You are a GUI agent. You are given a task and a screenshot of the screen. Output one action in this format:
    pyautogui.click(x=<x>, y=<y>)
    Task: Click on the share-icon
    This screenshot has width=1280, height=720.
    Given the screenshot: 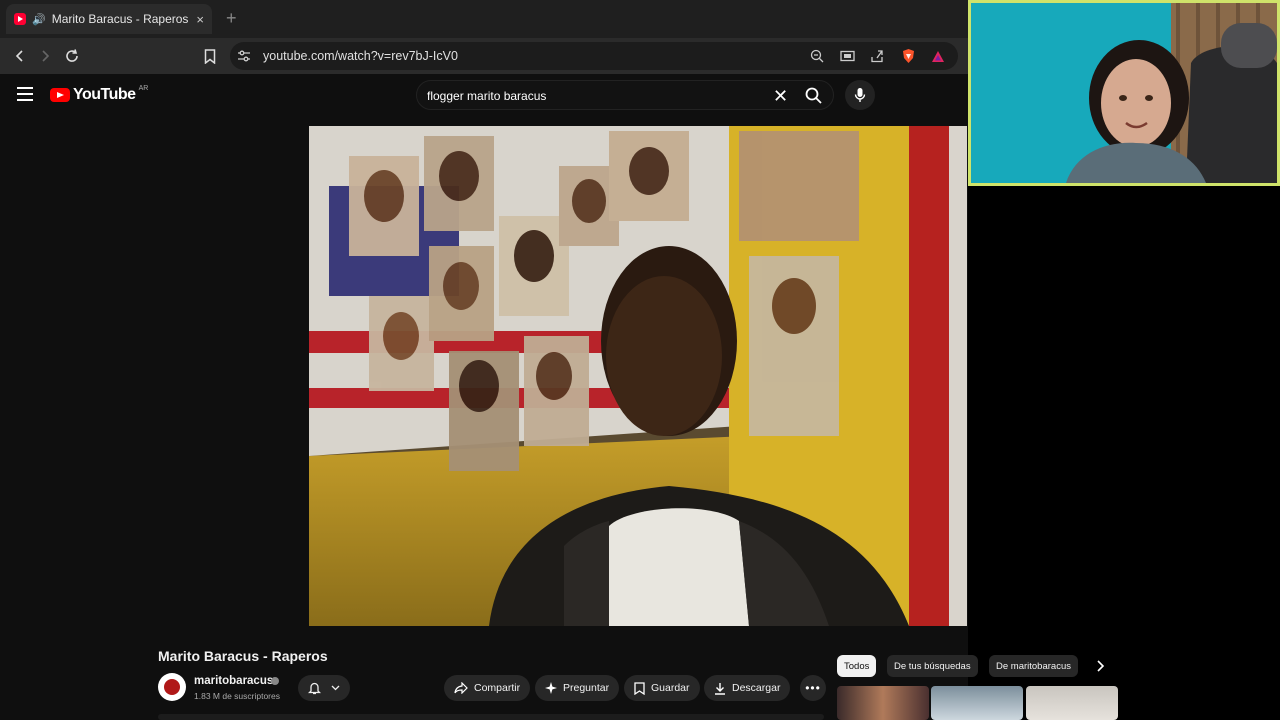 What is the action you would take?
    pyautogui.click(x=461, y=688)
    